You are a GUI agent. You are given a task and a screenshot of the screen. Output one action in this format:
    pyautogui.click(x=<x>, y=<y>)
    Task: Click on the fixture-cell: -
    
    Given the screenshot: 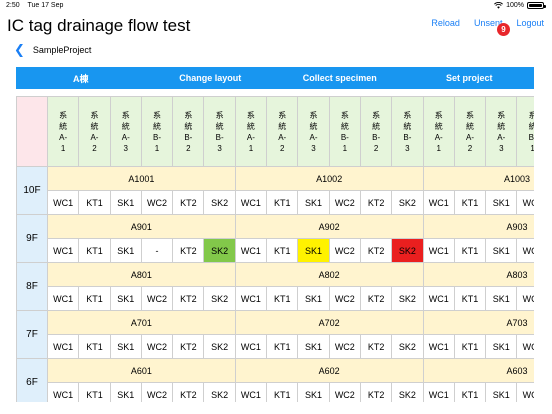 What is the action you would take?
    pyautogui.click(x=157, y=251)
    